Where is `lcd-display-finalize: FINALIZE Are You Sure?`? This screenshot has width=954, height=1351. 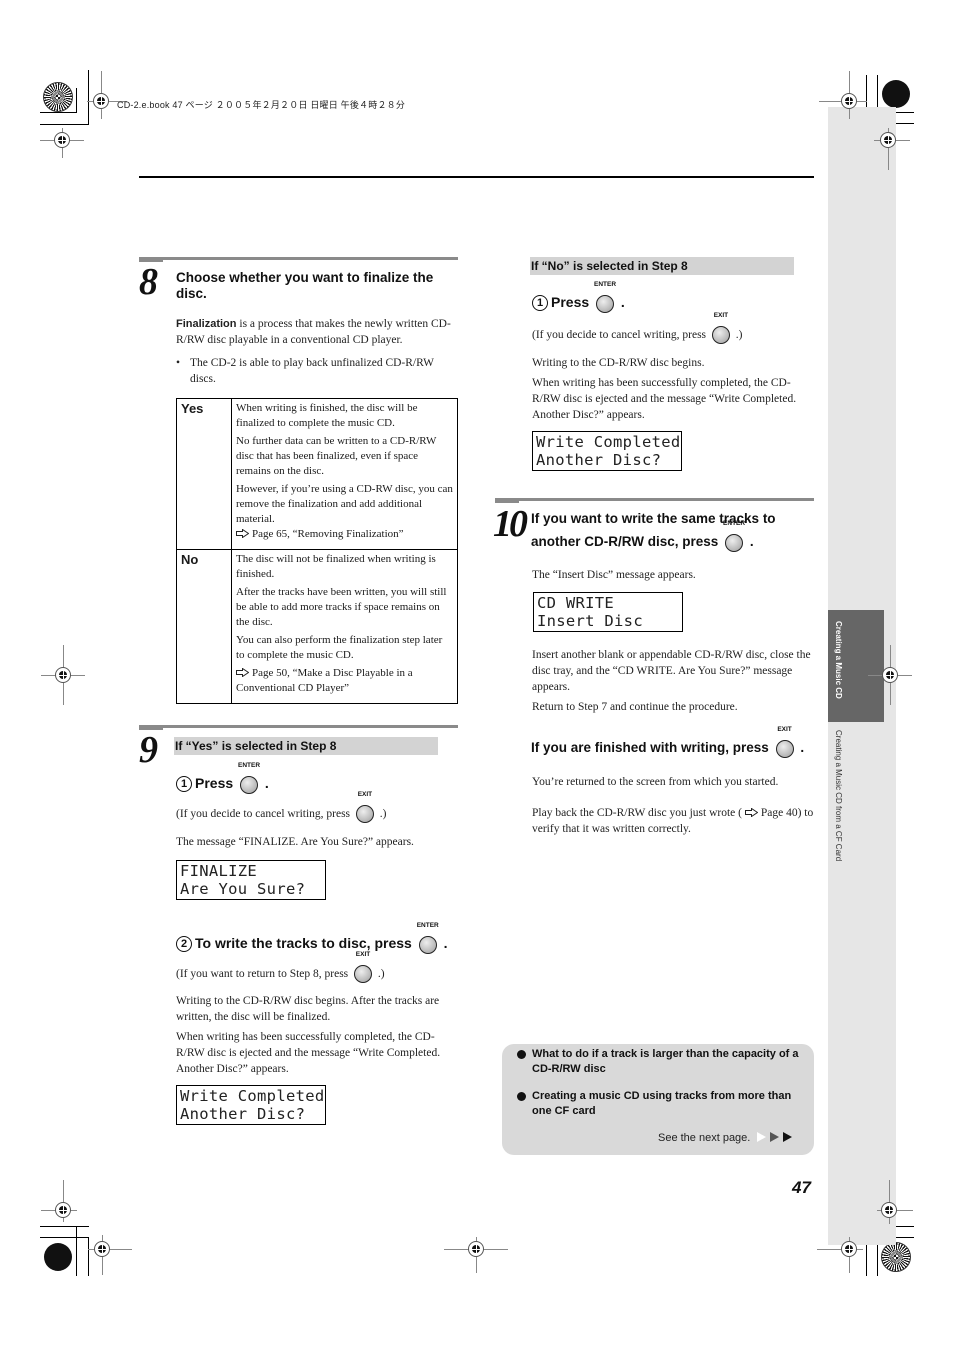 lcd-display-finalize: FINALIZE Are You Sure? is located at coordinates (251, 880).